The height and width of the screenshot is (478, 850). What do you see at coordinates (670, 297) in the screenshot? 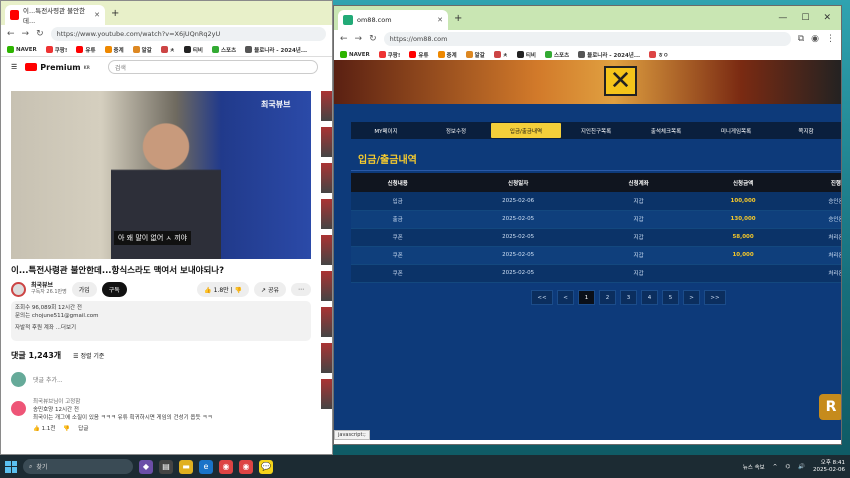
I see `page-button: 5` at bounding box center [670, 297].